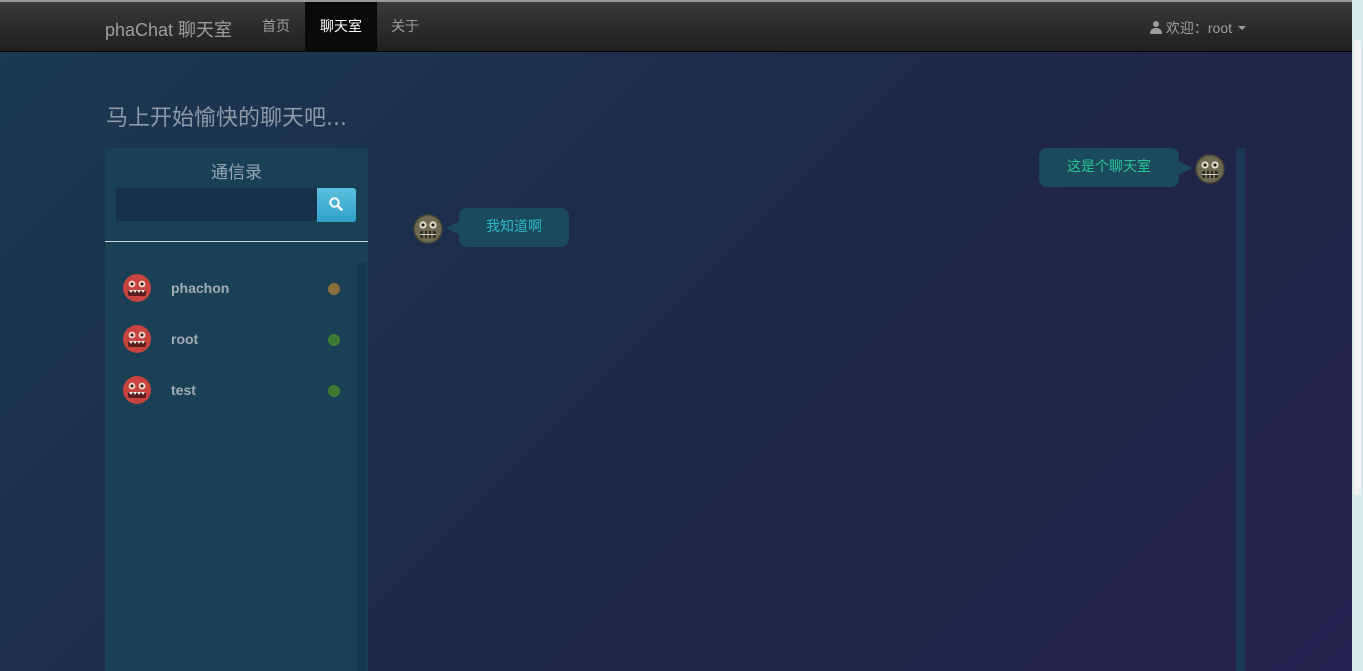 The image size is (1363, 671). What do you see at coordinates (1242, 28) in the screenshot?
I see `caret-down-icon` at bounding box center [1242, 28].